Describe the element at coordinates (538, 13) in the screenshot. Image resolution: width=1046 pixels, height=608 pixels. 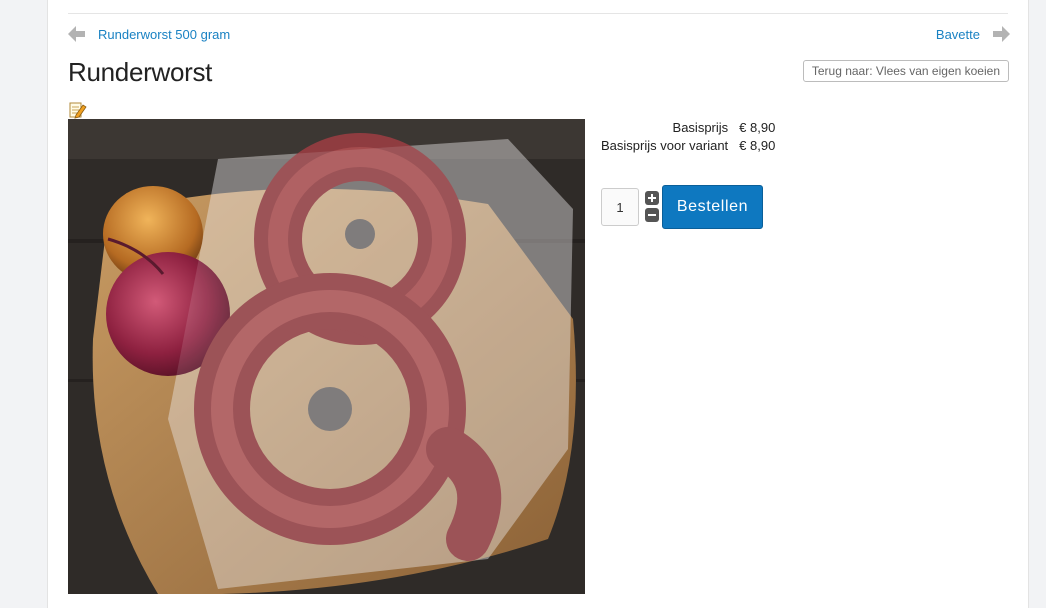
I see `top-divider` at that location.